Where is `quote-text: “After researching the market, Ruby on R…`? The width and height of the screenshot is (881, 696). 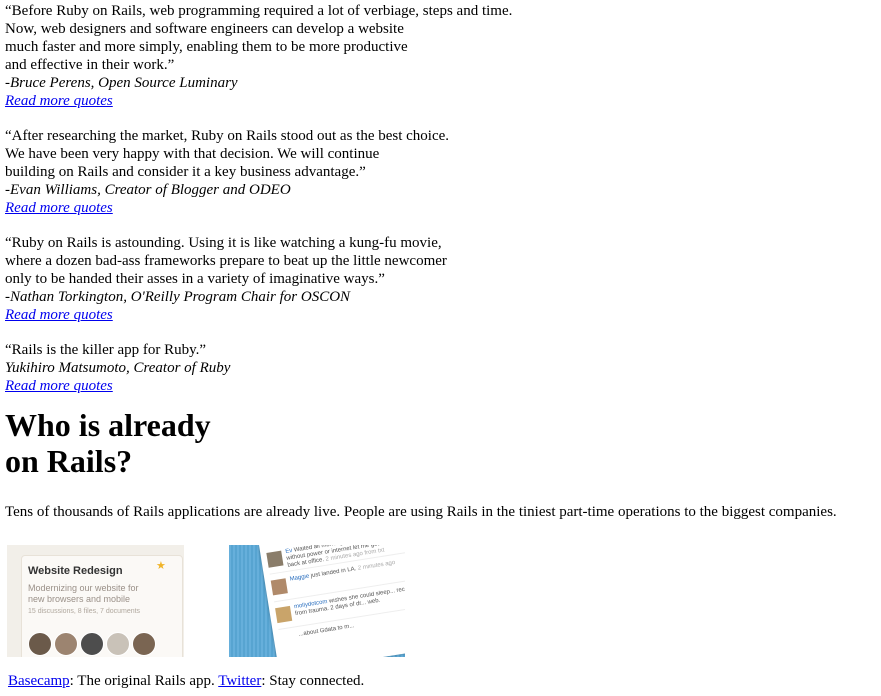
quote-text: “After researching the market, Ruby on R… is located at coordinates (227, 154).